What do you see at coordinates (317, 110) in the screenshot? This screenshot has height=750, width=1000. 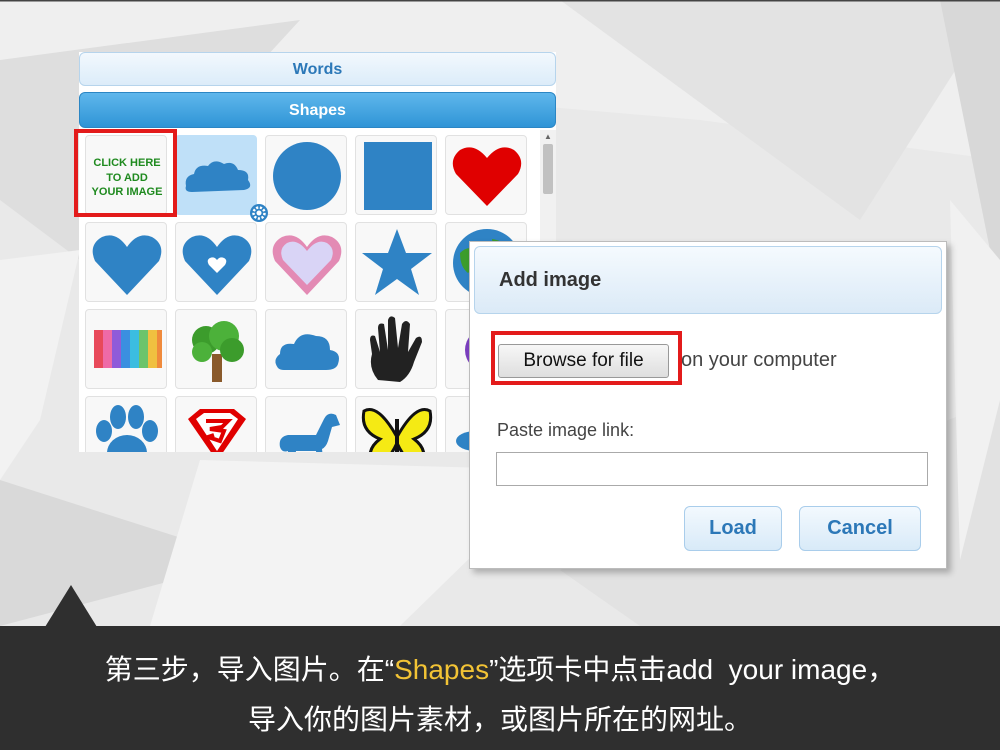 I see `tab-shapes: Shapes` at bounding box center [317, 110].